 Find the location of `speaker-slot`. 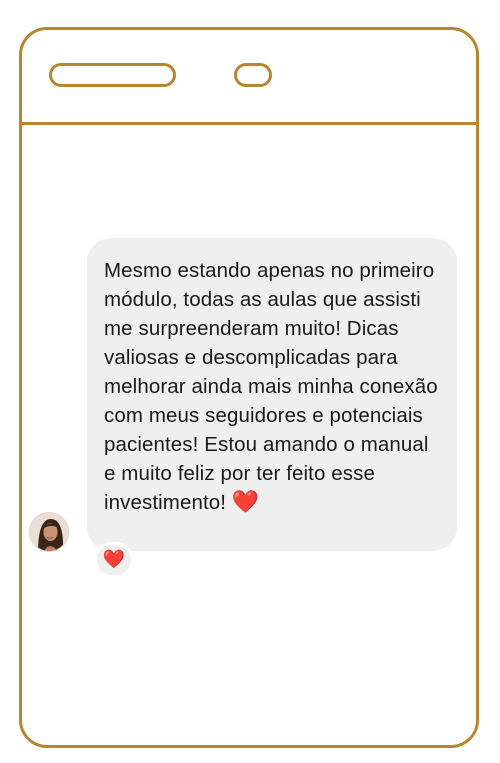

speaker-slot is located at coordinates (112, 75).